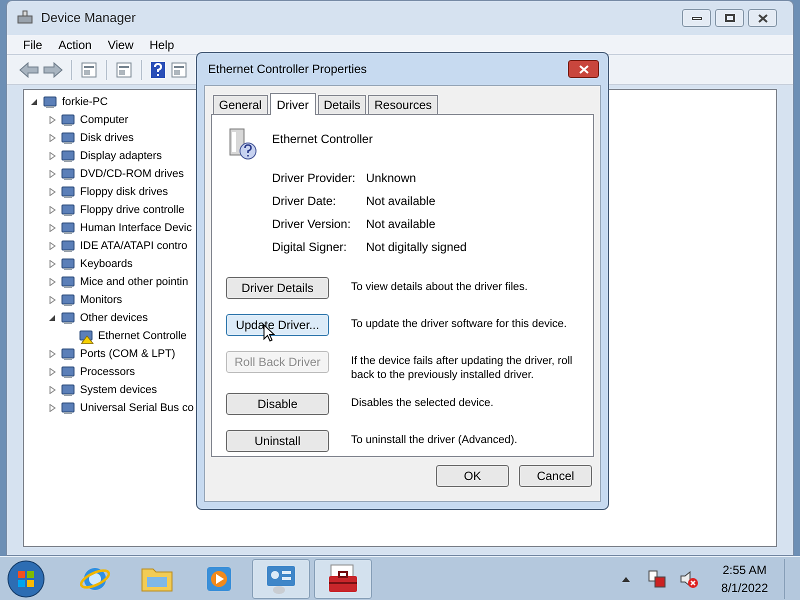 The height and width of the screenshot is (600, 800). Describe the element at coordinates (744, 569) in the screenshot. I see `clock-time: 2:55 AM` at that location.